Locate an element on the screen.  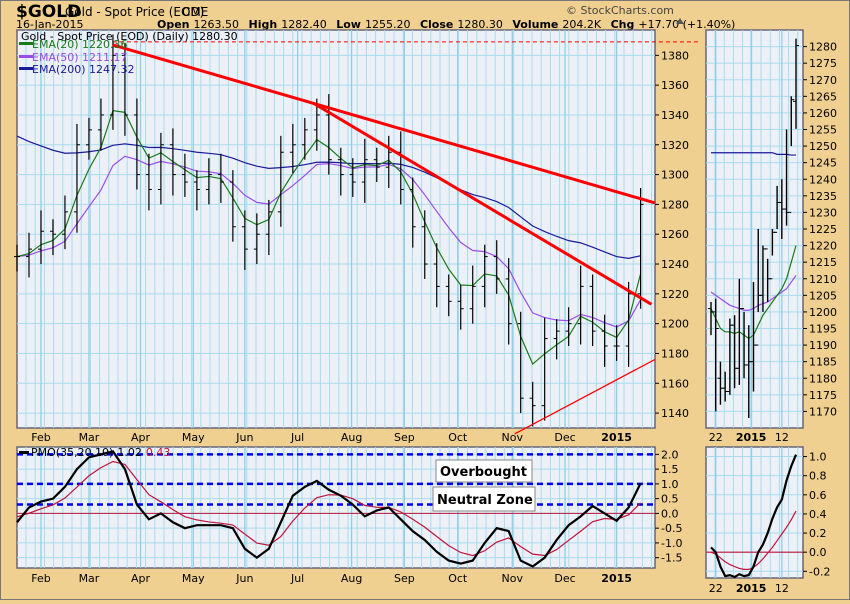
y-tick-label: 1280 is located at coordinates (675, 204).